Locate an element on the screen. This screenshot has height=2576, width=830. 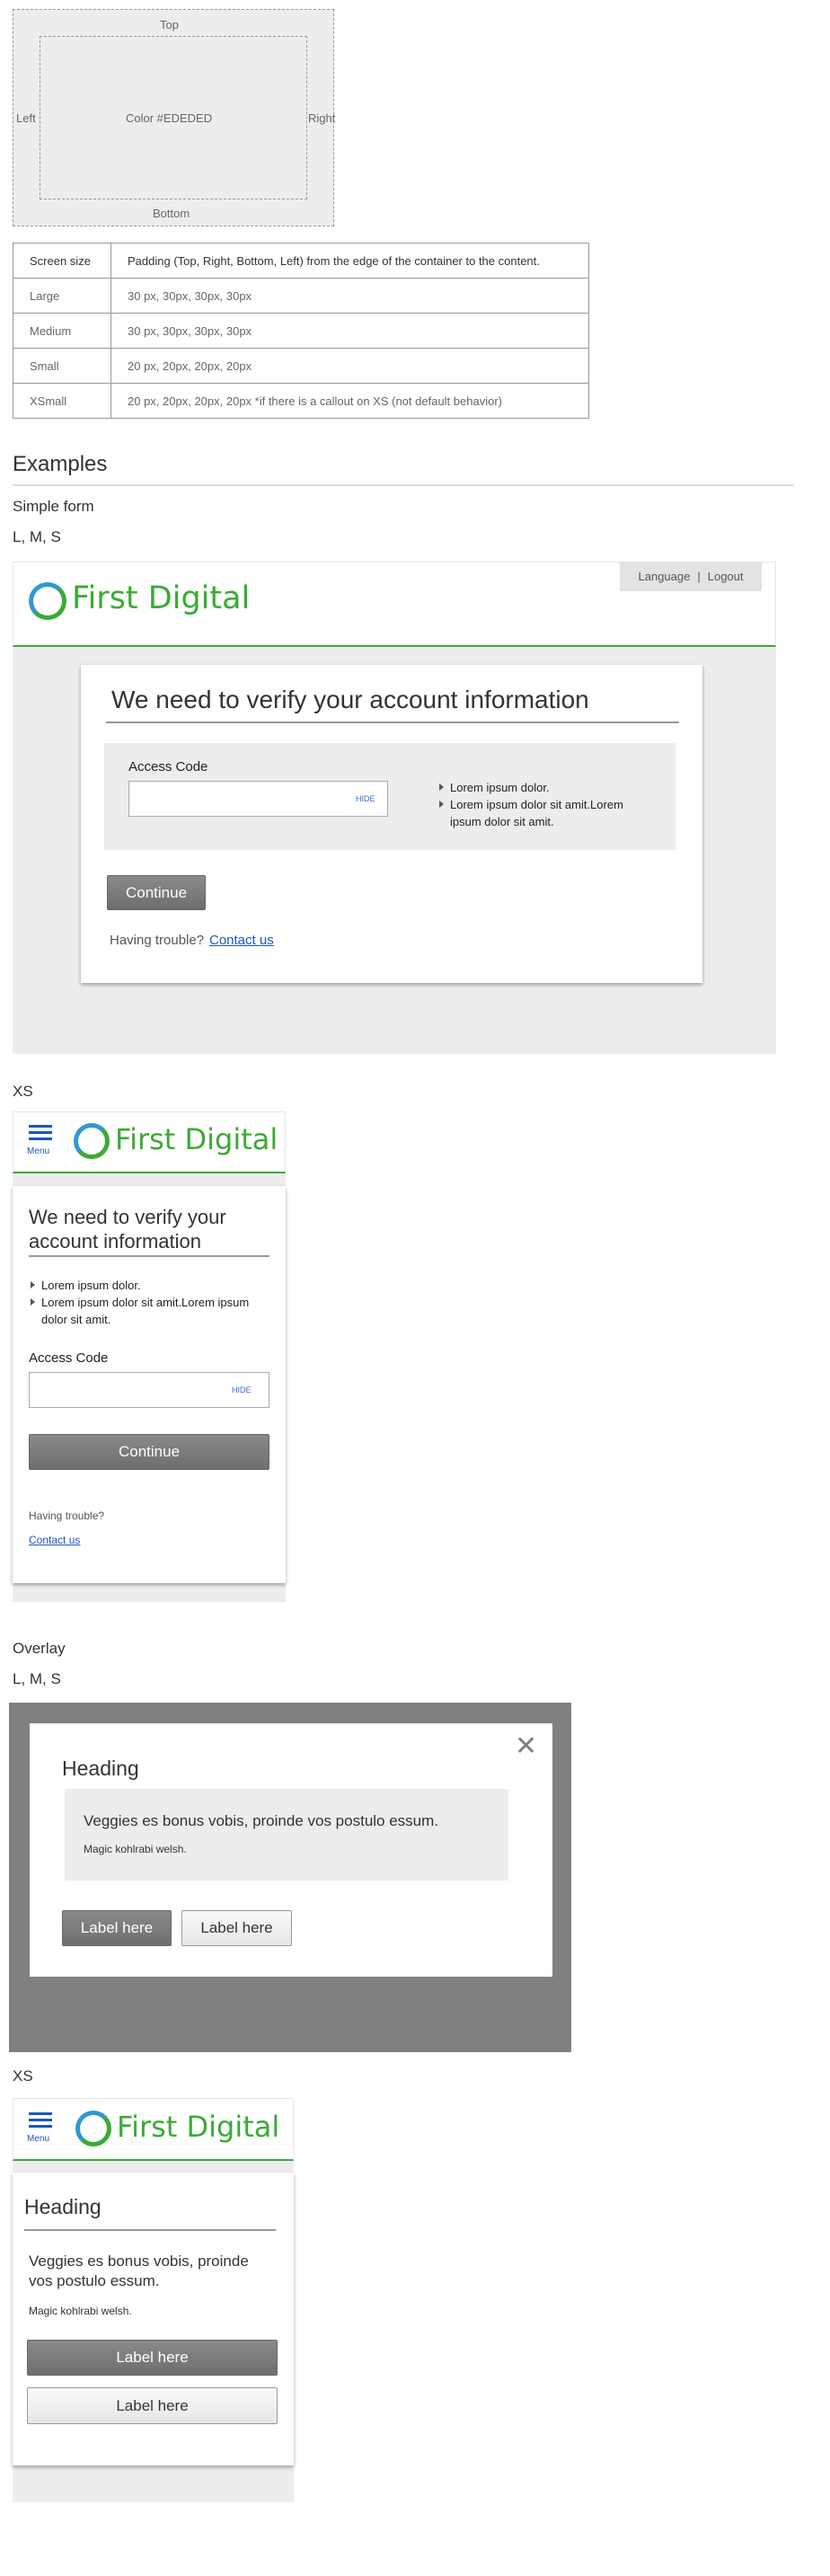
close-icon: ✕ is located at coordinates (526, 1747).